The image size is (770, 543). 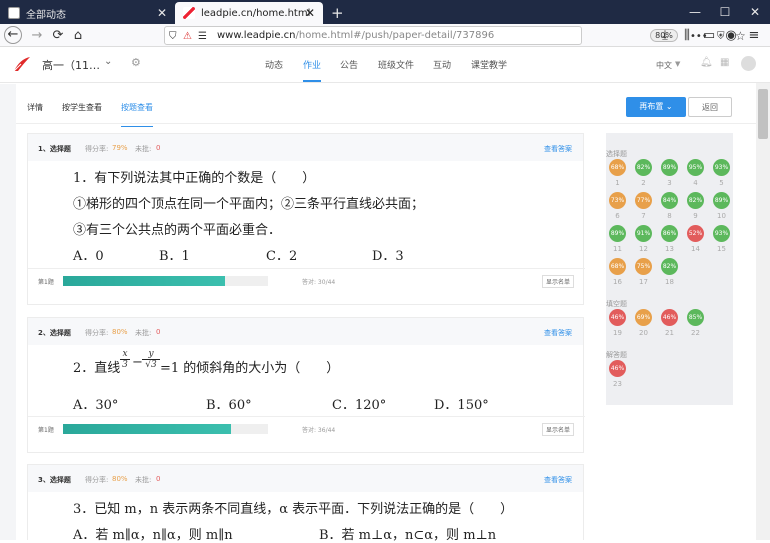 What do you see at coordinates (725, 12) in the screenshot?
I see `maximize-icon: ☐` at bounding box center [725, 12].